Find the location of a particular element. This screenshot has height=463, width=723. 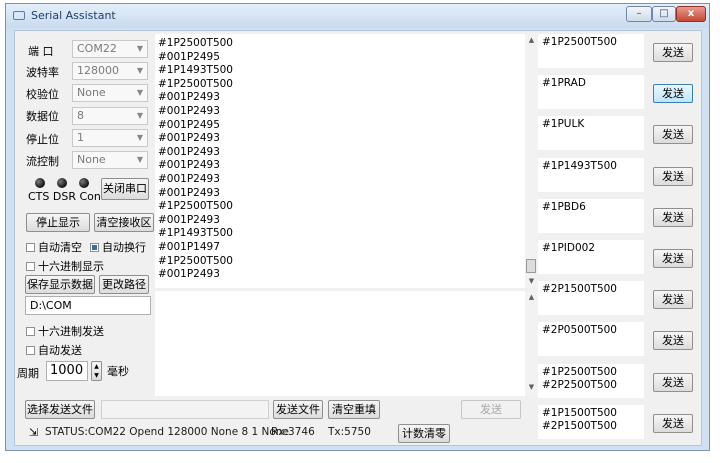

port-select: COM22 ▼ is located at coordinates (110, 49).